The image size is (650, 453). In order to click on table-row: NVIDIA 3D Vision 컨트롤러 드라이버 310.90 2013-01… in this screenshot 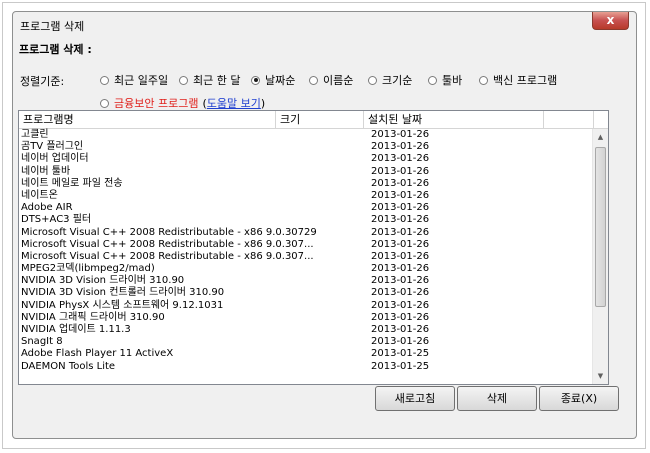, I will do `click(306, 293)`.